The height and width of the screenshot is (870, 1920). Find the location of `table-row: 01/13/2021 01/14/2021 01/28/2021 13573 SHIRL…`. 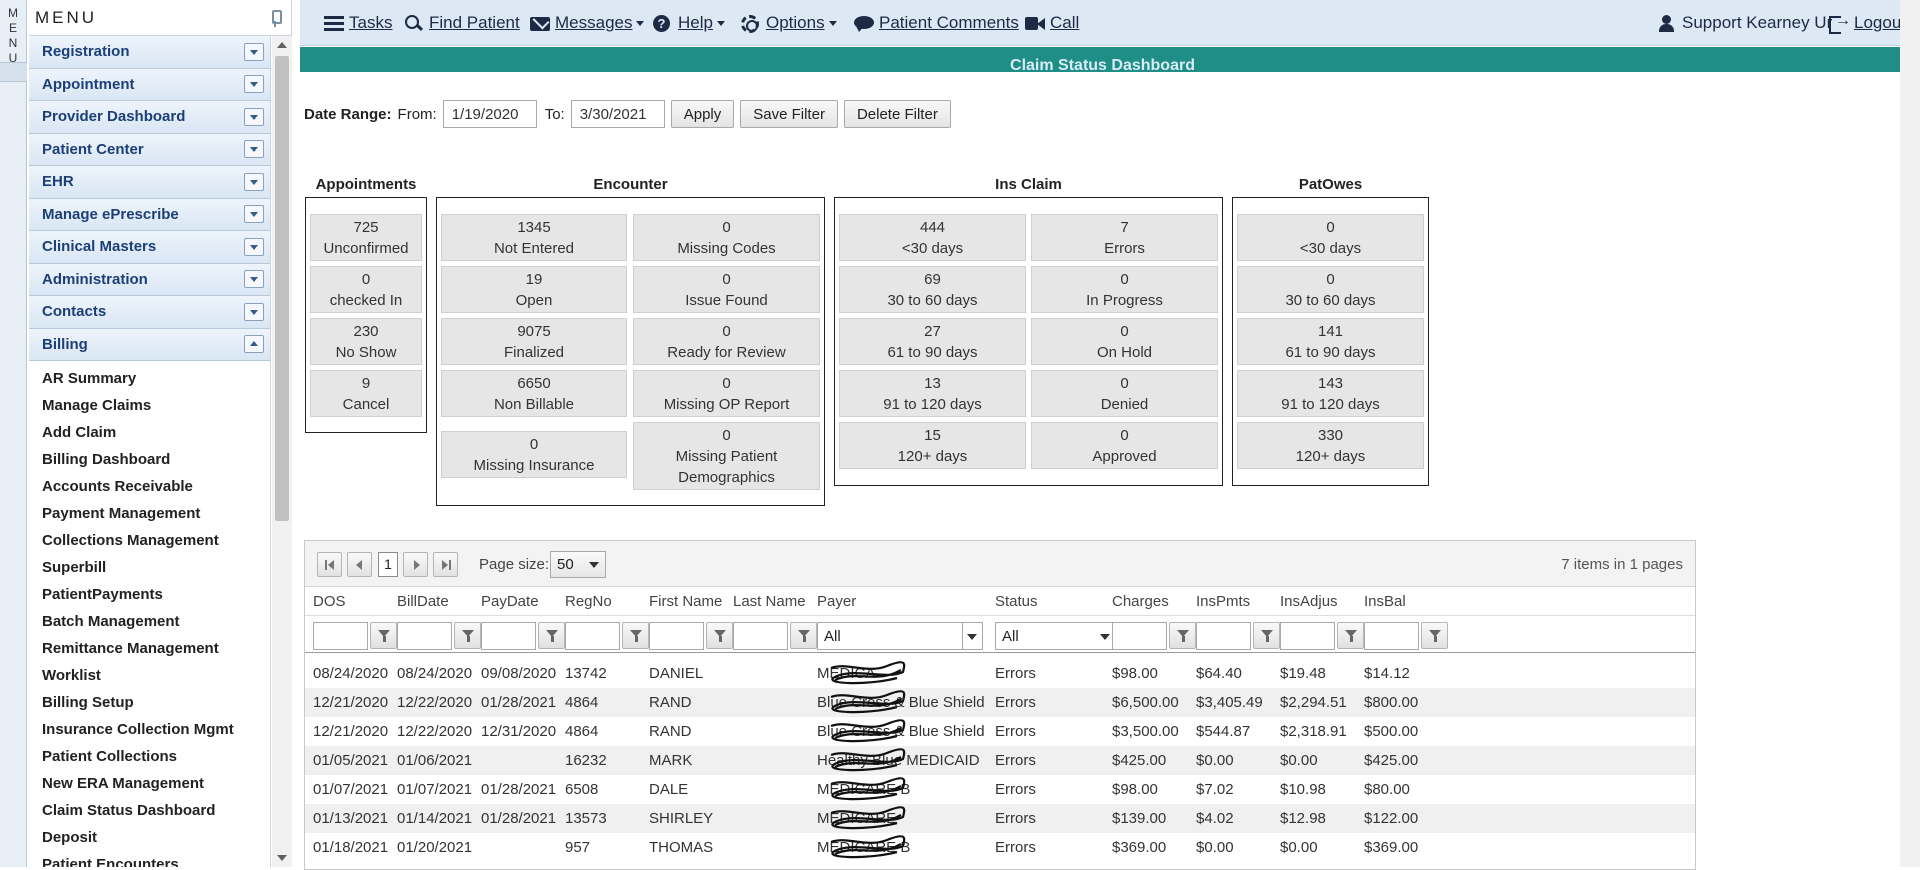

table-row: 01/13/2021 01/14/2021 01/28/2021 13573 SHIRL… is located at coordinates (1000, 818).